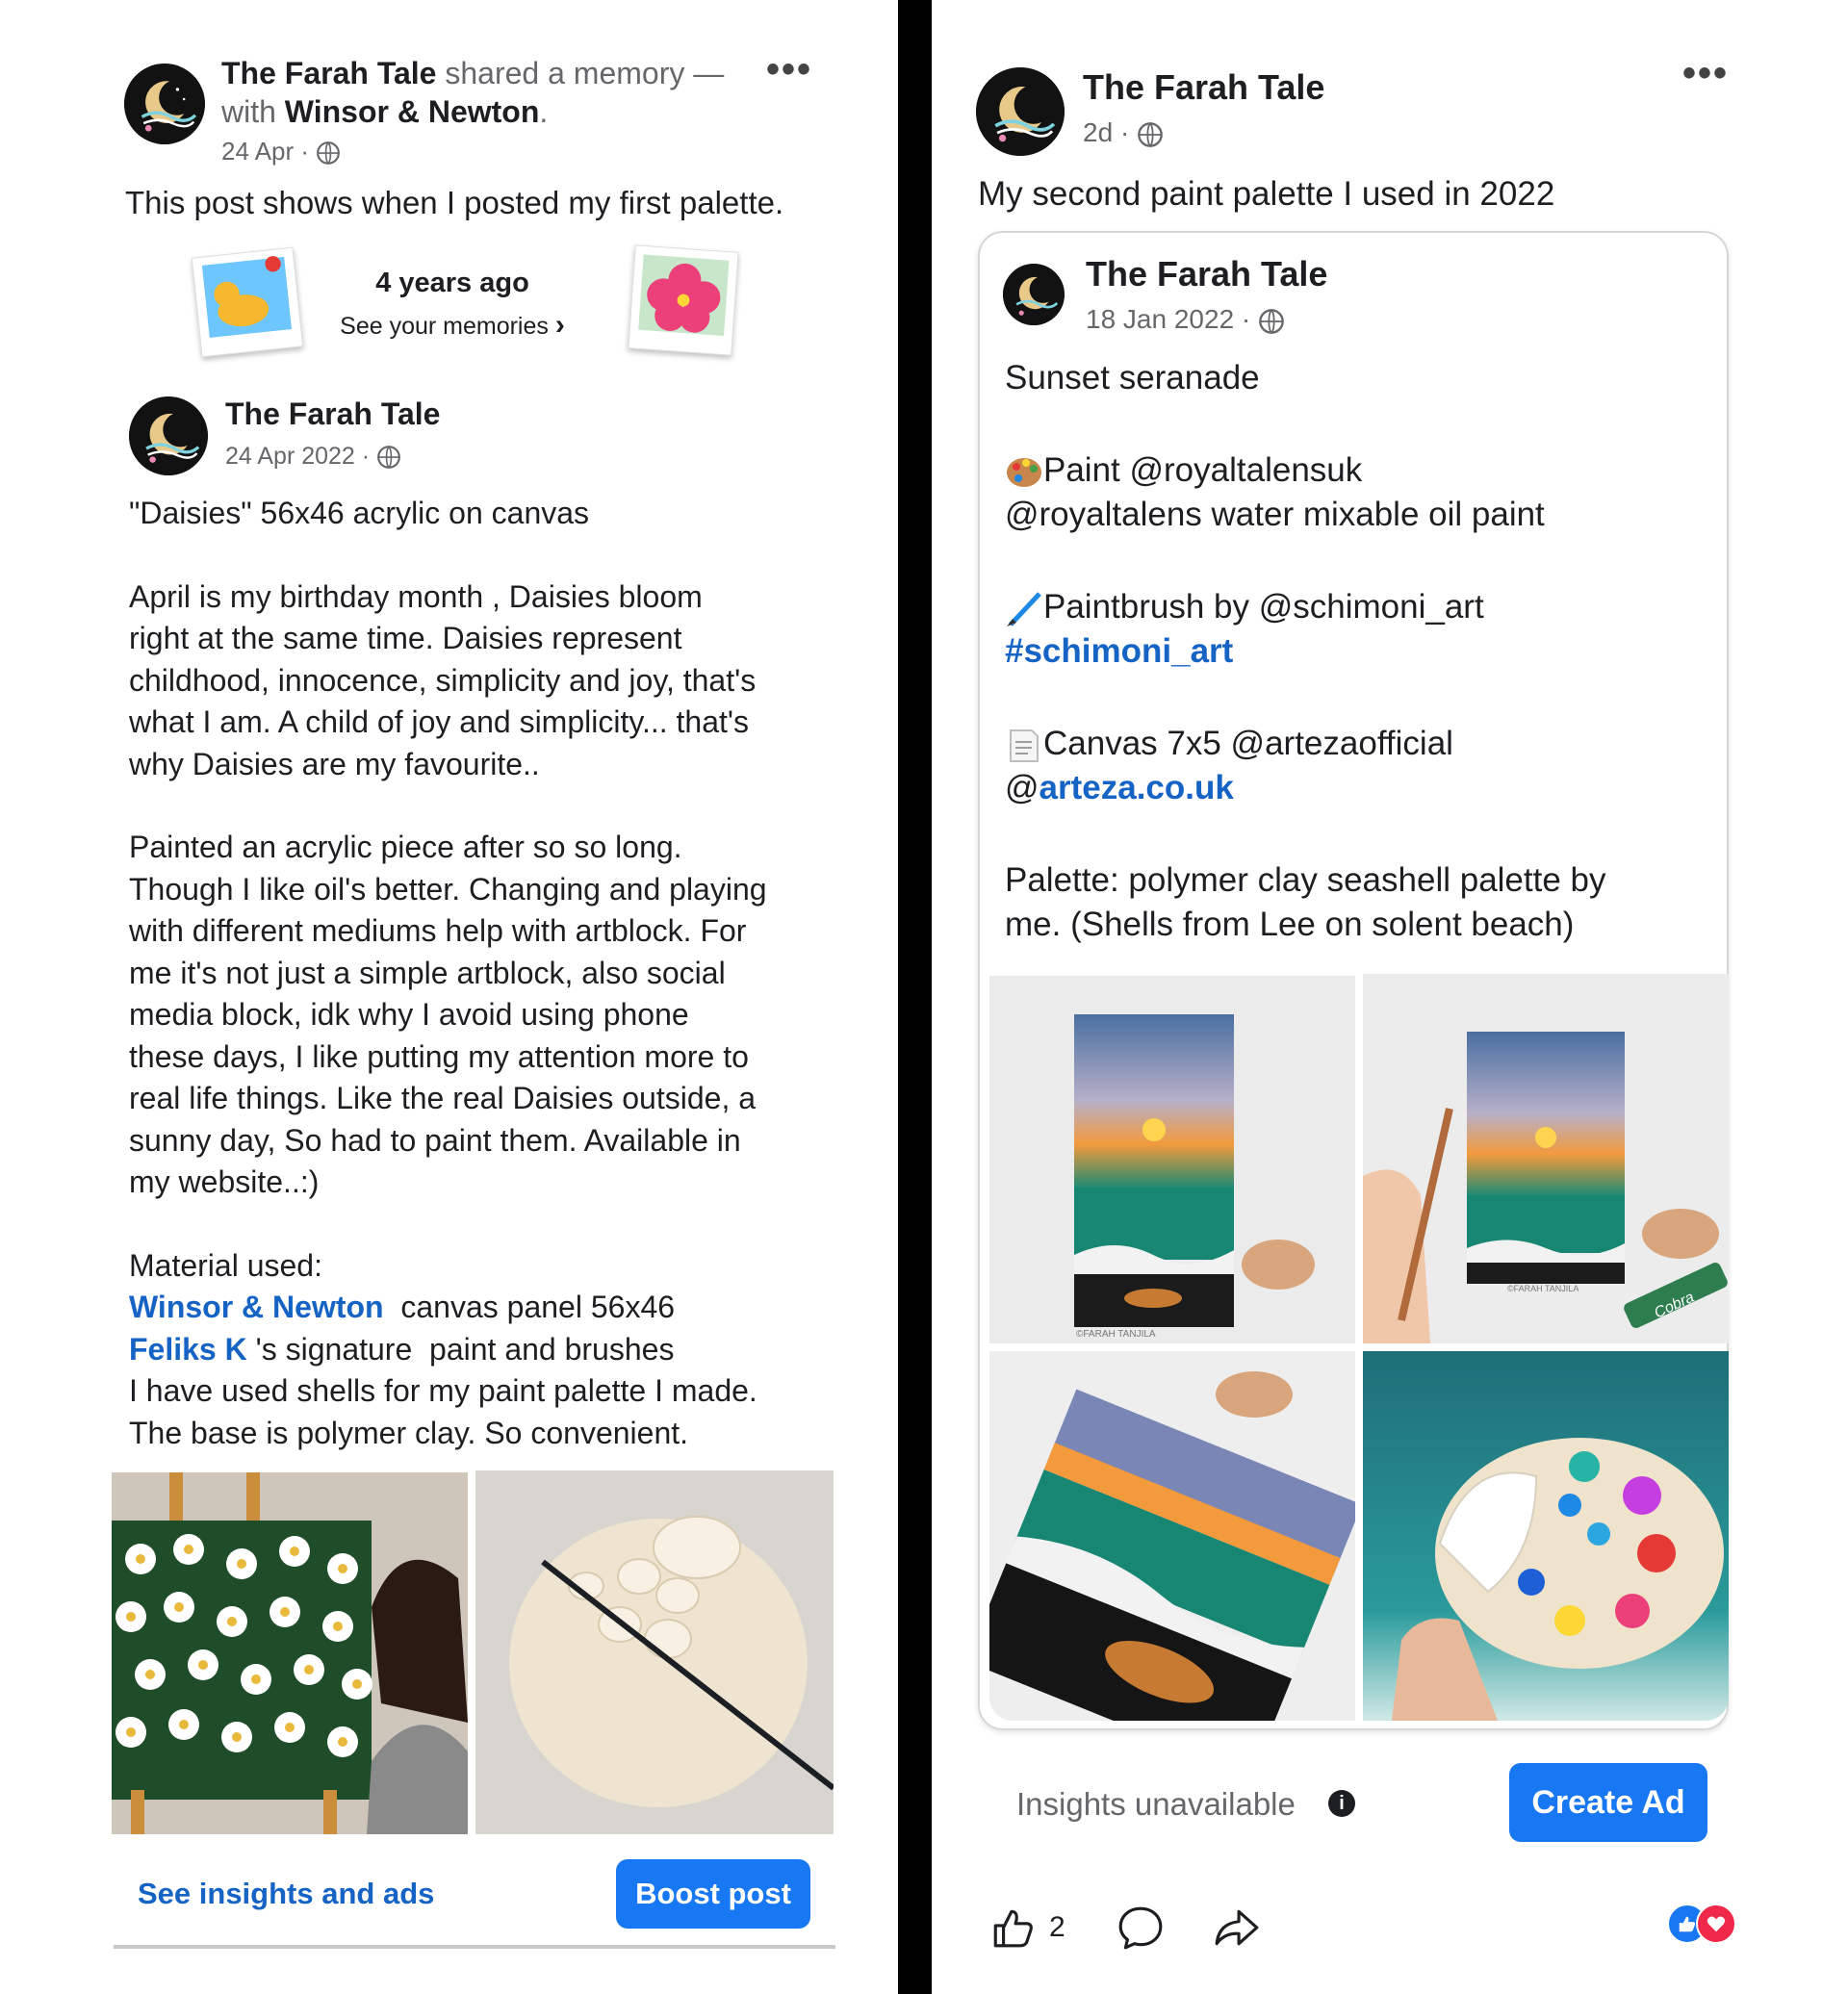  Describe the element at coordinates (585, 73) in the screenshot. I see `shared-text: shared a memory —` at that location.